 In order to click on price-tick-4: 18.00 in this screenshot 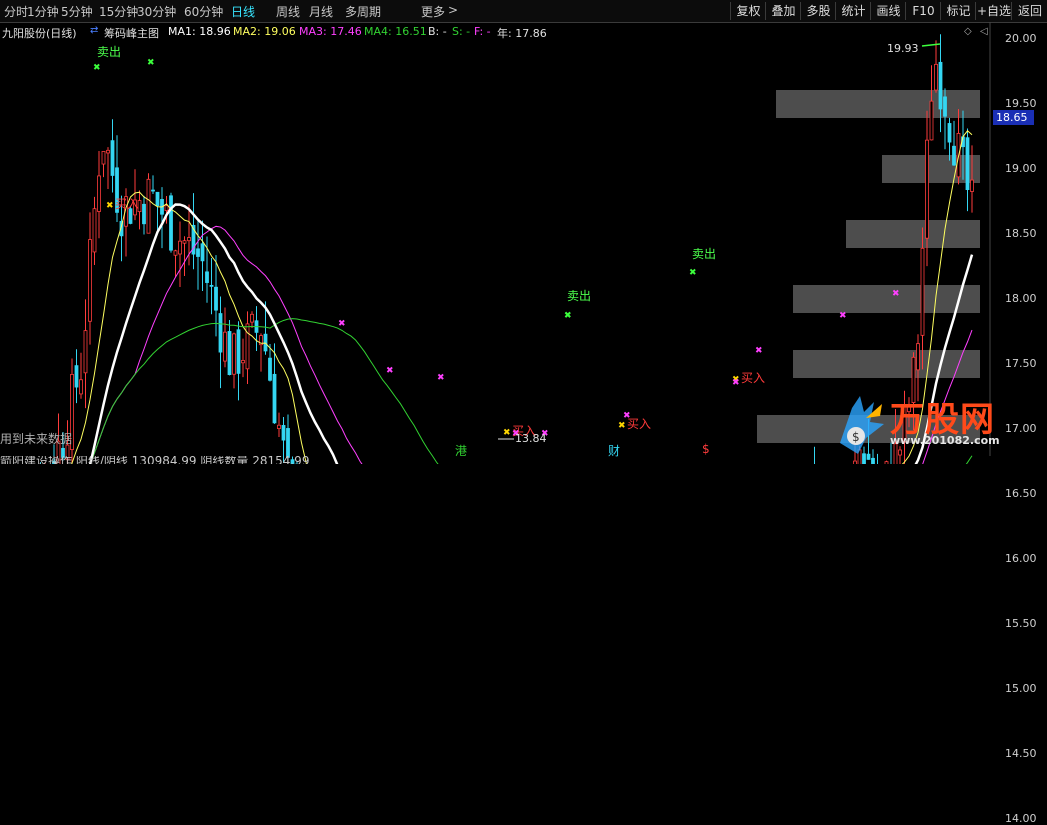, I will do `click(1021, 298)`.